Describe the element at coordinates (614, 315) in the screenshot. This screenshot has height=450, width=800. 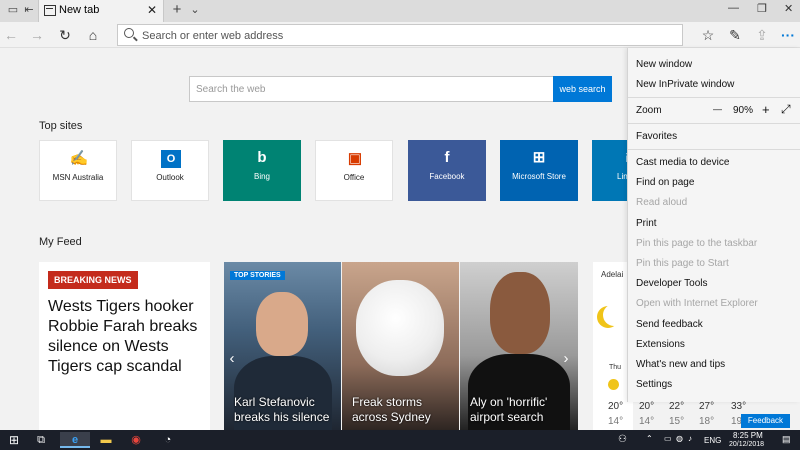
I see `moon-icon` at that location.